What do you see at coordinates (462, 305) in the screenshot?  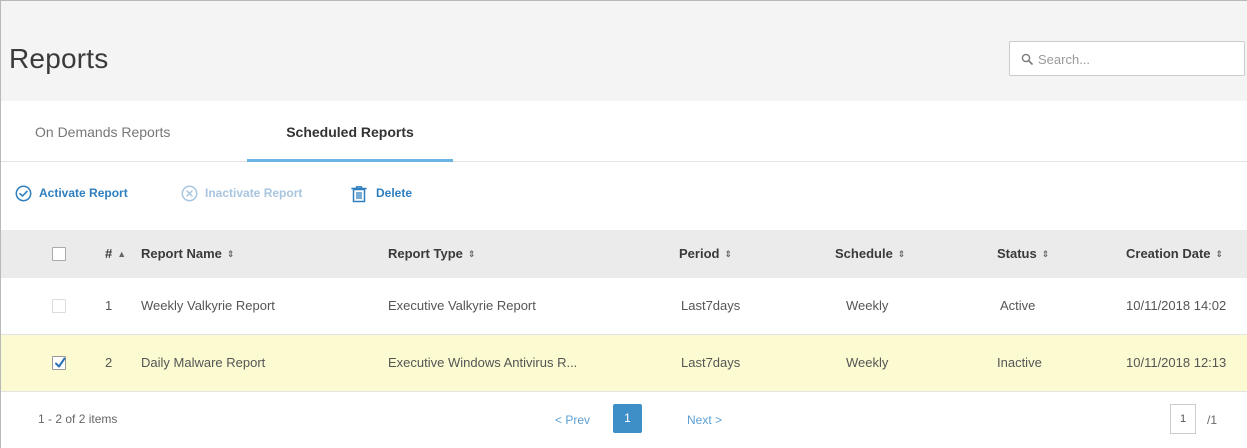 I see `row-report-type: Executive Valkyrie Report` at bounding box center [462, 305].